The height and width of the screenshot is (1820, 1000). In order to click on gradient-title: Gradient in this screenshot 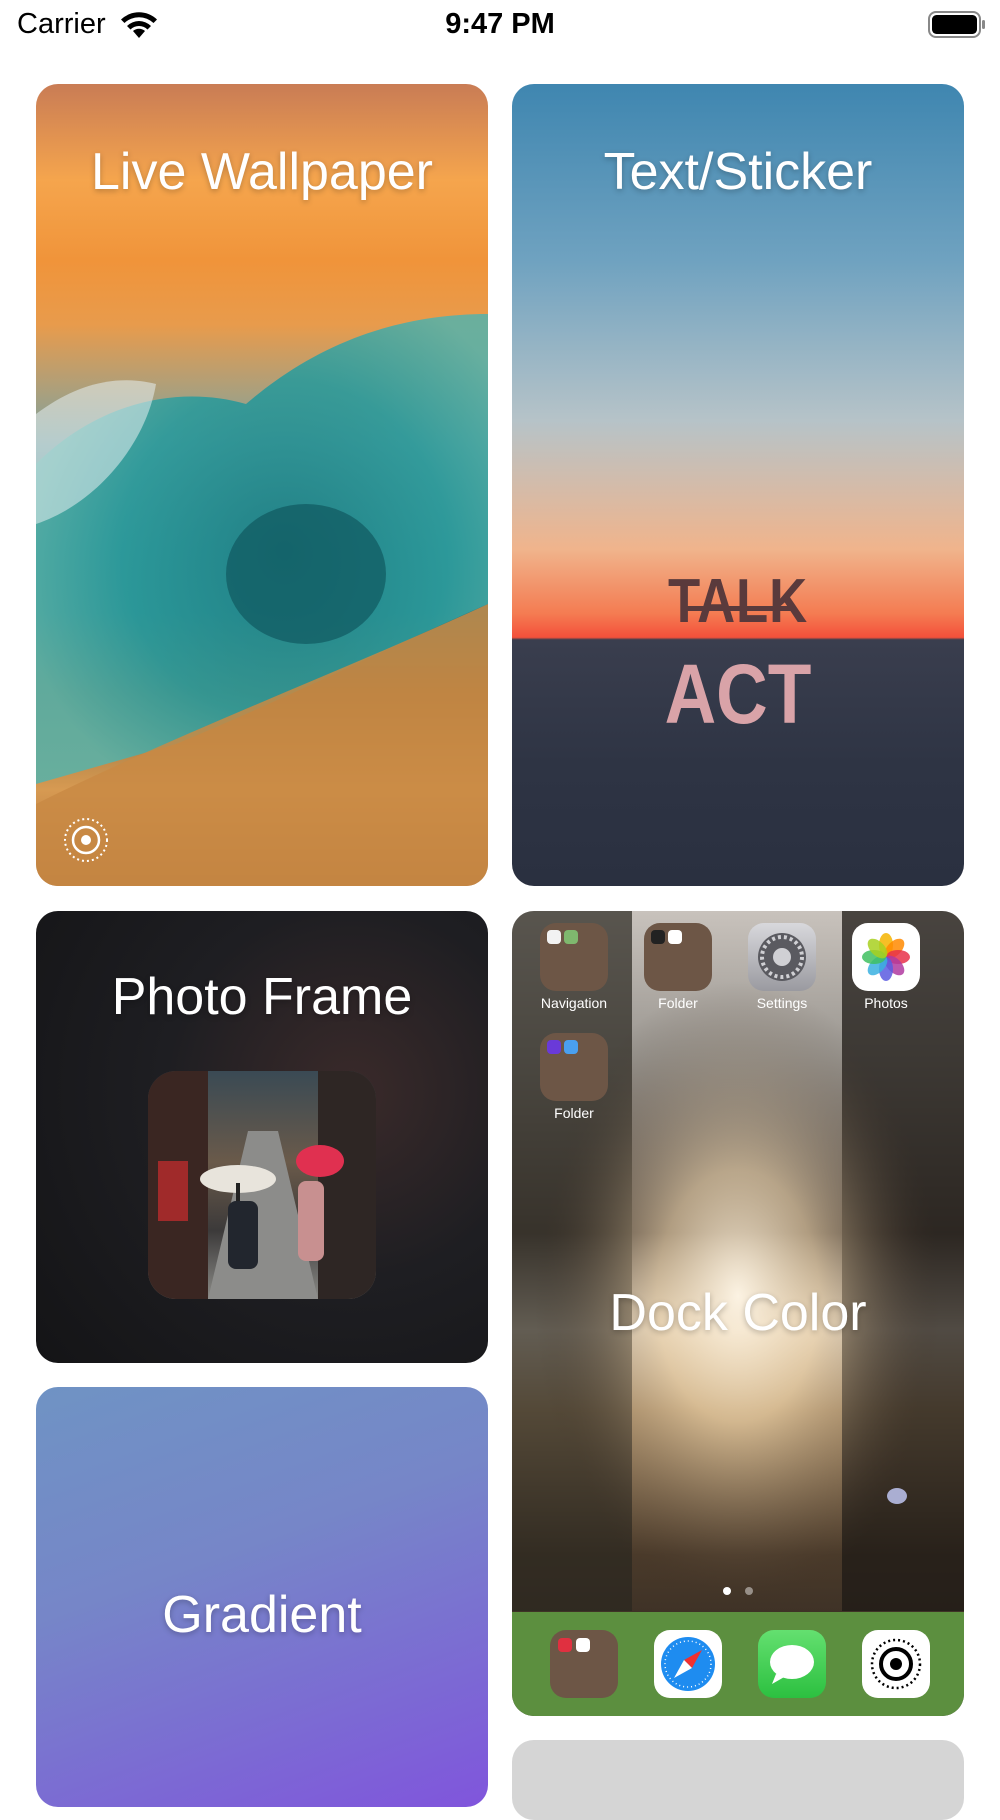, I will do `click(262, 1615)`.